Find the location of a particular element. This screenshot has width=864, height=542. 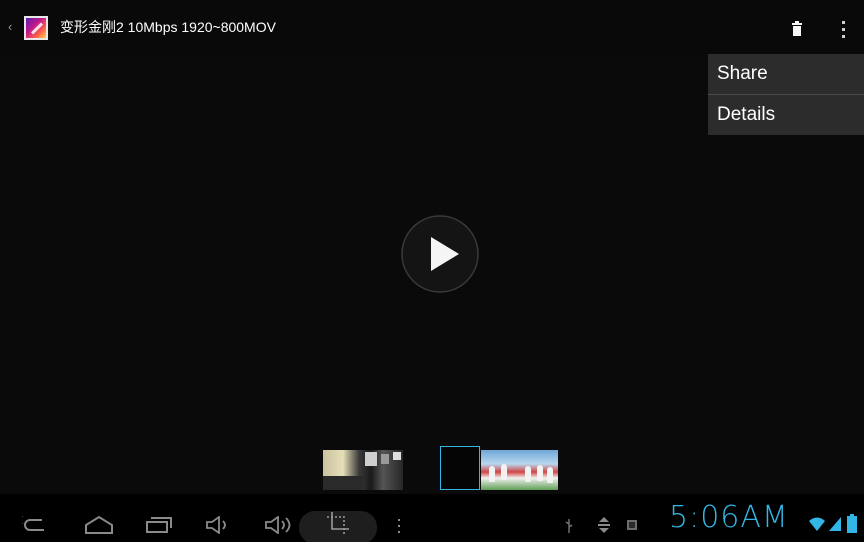

wifi-icon is located at coordinates (817, 524).